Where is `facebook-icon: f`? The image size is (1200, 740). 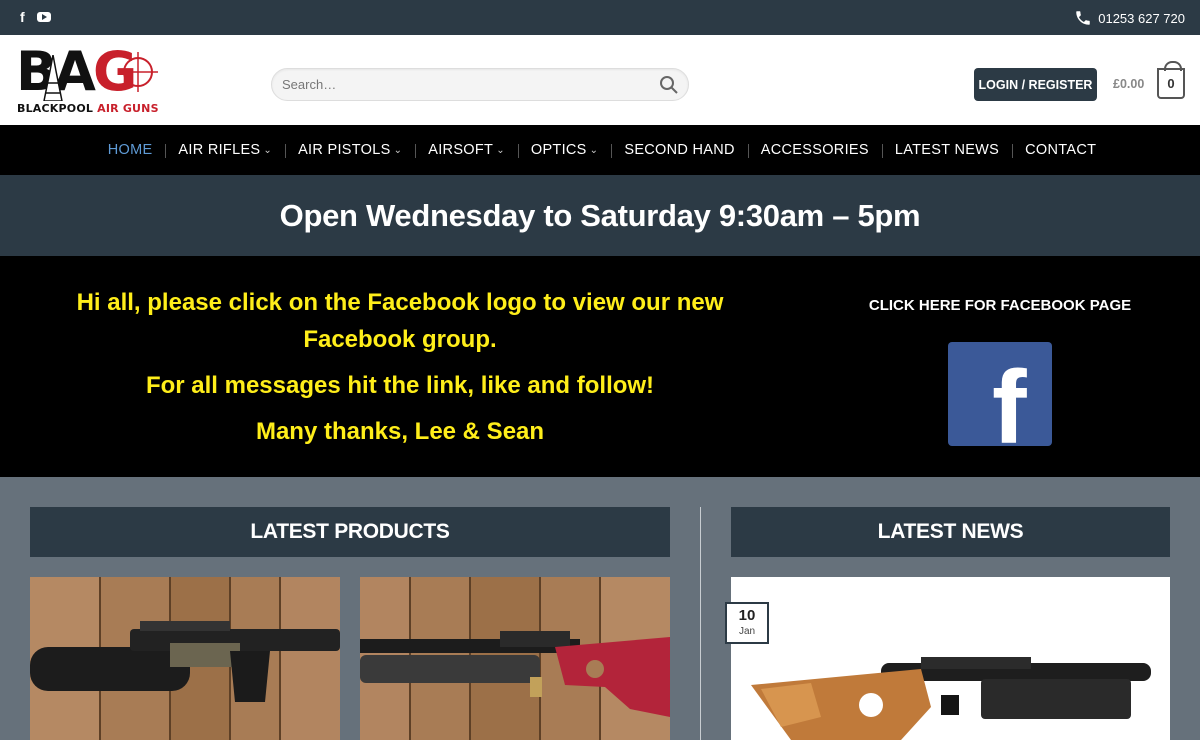
facebook-icon: f is located at coordinates (22, 17).